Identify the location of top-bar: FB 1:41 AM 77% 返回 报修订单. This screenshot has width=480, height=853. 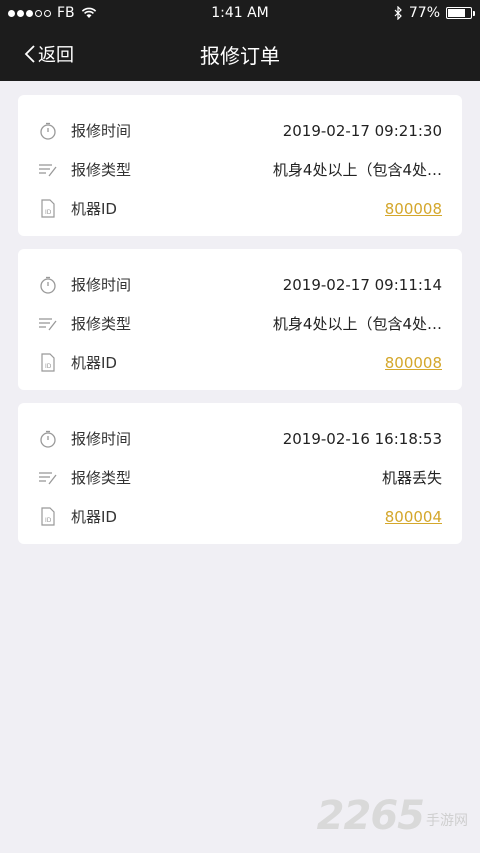
(240, 40).